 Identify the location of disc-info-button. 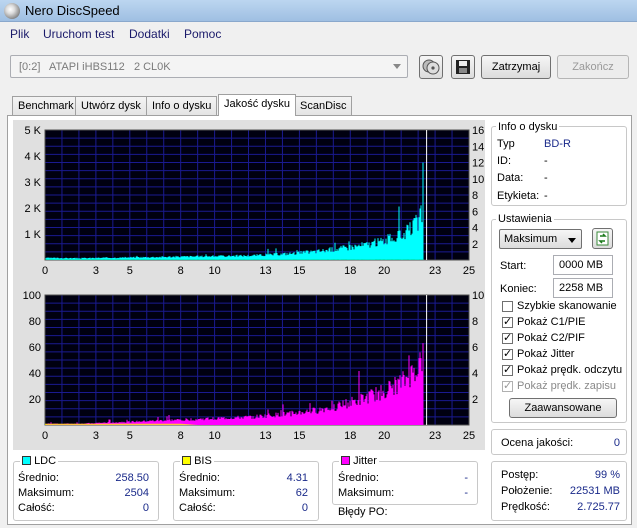
(431, 67).